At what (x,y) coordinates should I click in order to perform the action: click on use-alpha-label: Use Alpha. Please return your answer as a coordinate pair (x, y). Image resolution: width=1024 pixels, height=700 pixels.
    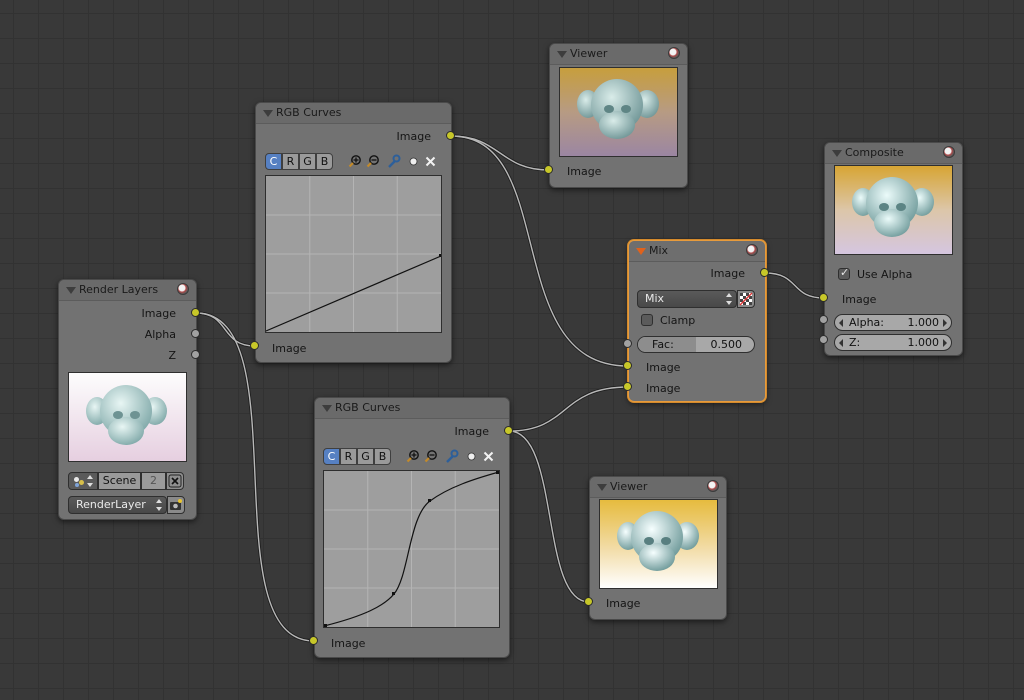
    Looking at the image, I should click on (885, 274).